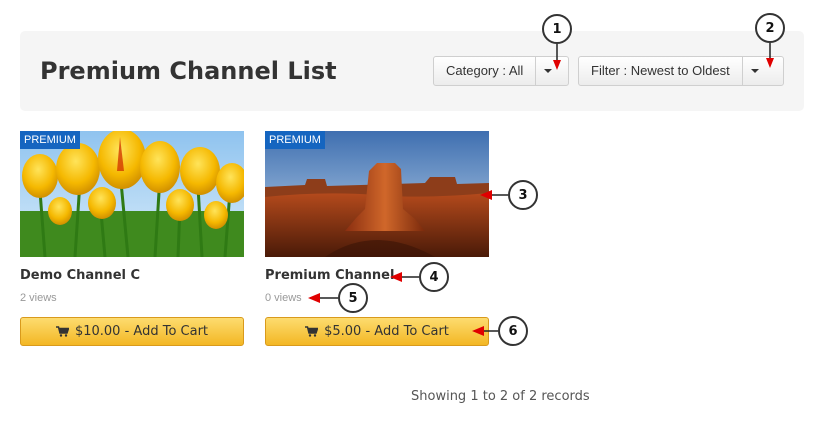 The height and width of the screenshot is (426, 814). Describe the element at coordinates (353, 298) in the screenshot. I see `callout-5: 5` at that location.